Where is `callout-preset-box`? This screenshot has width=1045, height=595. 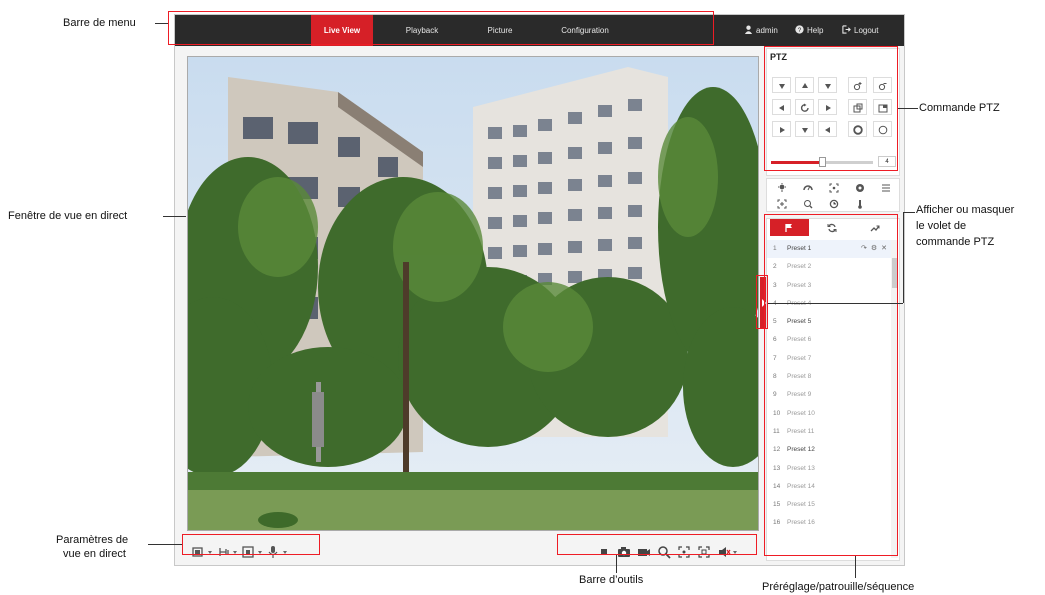
callout-preset-box is located at coordinates (831, 385).